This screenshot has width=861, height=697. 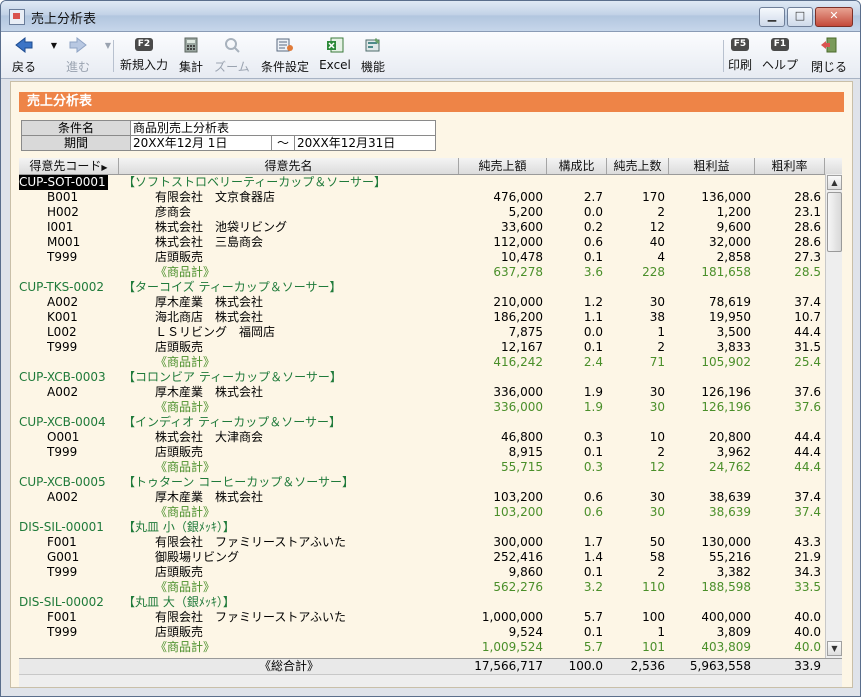 What do you see at coordinates (430, 467) in the screenshot?
I see `subtotal-row: 《商品計》 55,715 0.3 12 24,762 44.4` at bounding box center [430, 467].